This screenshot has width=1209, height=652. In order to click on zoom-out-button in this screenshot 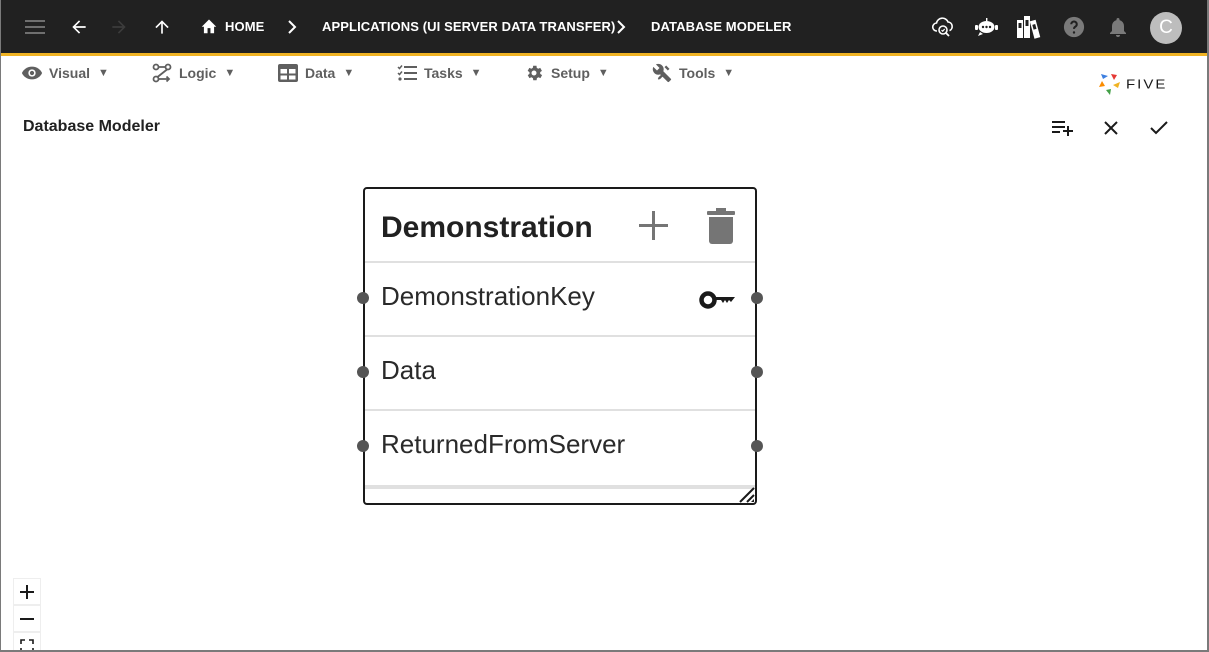, I will do `click(27, 618)`.